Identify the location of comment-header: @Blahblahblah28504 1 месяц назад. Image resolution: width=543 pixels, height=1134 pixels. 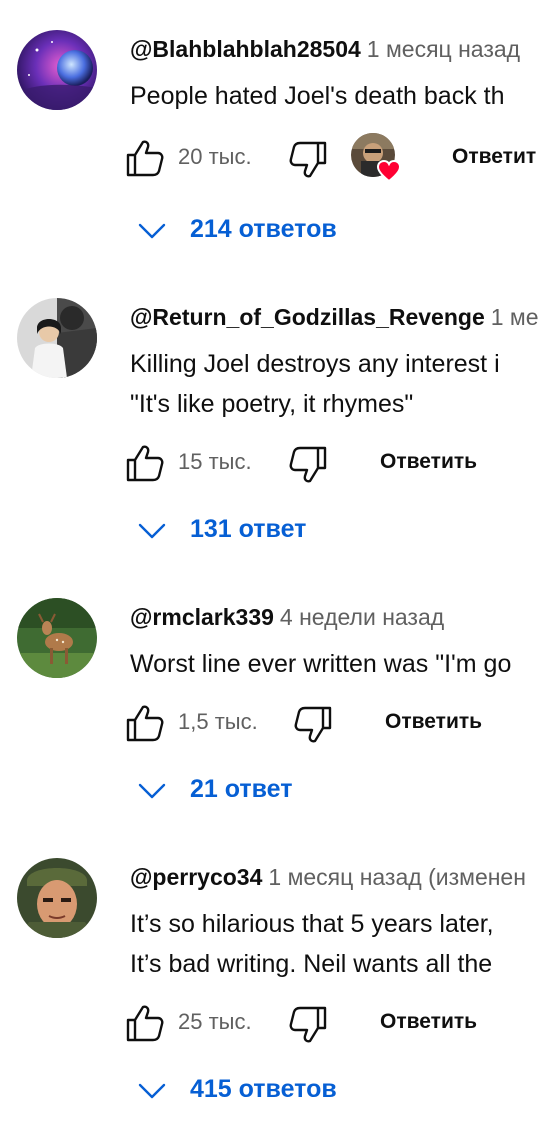
(325, 49).